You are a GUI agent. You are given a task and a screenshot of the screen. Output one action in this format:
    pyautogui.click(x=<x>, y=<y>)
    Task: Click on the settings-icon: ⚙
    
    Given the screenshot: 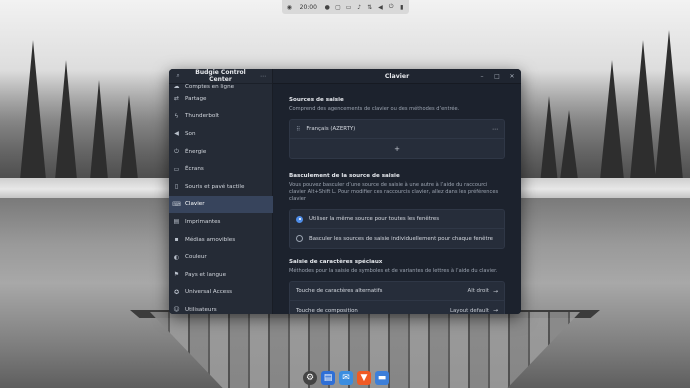 What is the action you would take?
    pyautogui.click(x=310, y=378)
    